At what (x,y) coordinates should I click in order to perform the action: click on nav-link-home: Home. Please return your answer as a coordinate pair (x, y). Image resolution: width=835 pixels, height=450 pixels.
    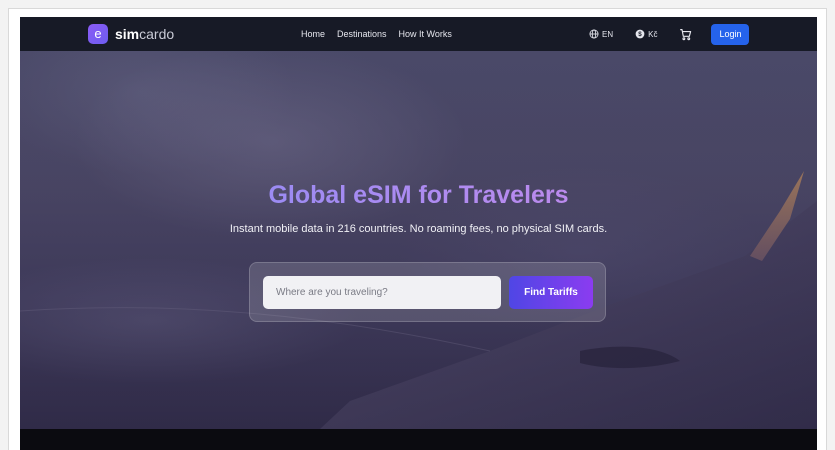
    Looking at the image, I should click on (313, 34).